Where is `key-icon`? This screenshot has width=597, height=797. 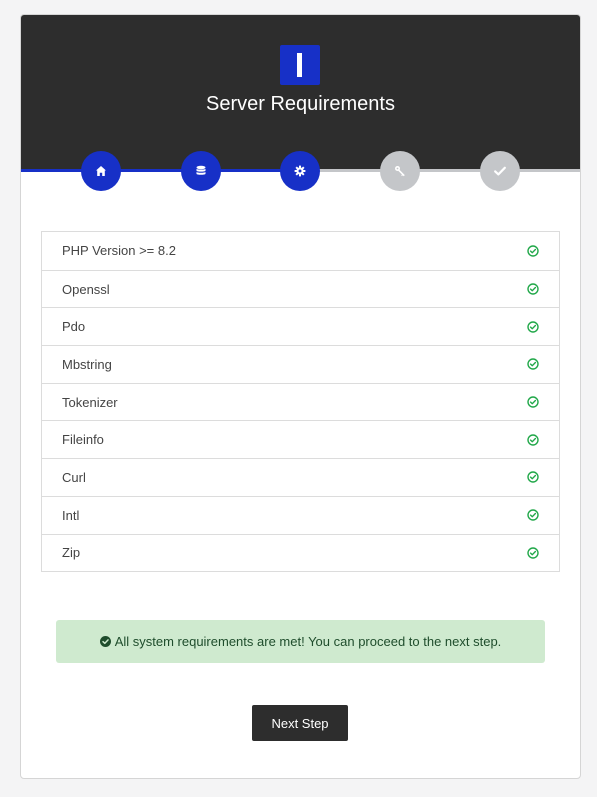 key-icon is located at coordinates (400, 171).